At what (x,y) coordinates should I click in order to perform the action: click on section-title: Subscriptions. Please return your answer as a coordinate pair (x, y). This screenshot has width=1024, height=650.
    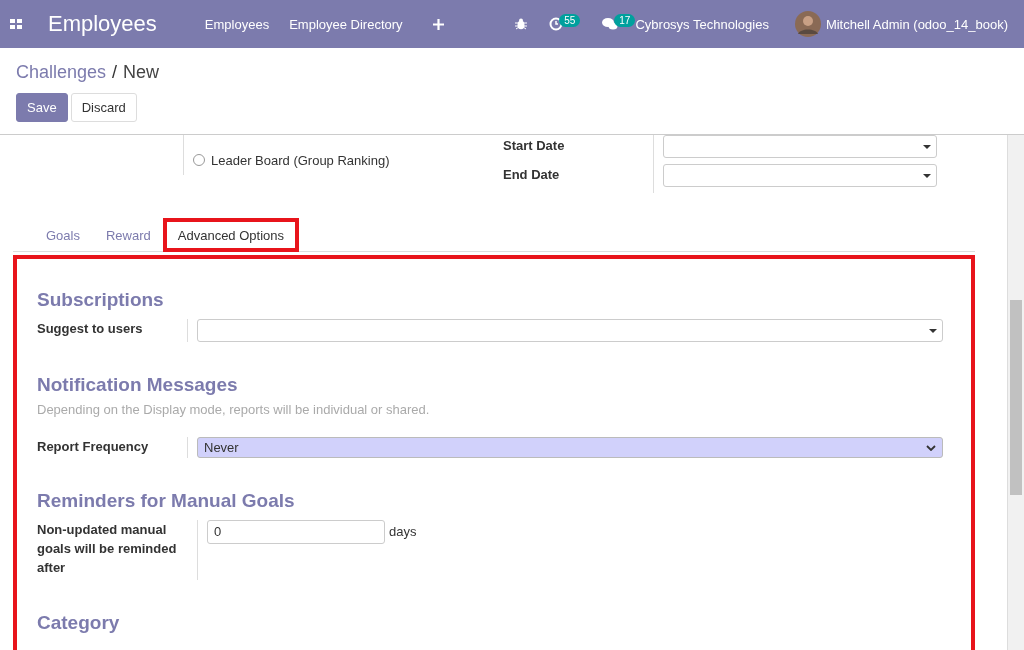
    Looking at the image, I should click on (101, 300).